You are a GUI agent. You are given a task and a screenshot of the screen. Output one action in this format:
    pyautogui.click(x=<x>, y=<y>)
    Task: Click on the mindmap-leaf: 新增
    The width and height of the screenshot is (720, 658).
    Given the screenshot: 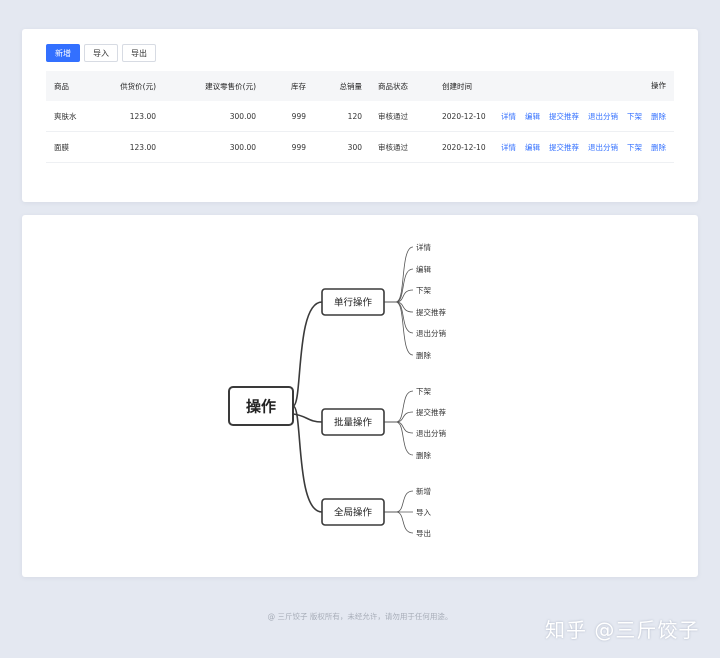 What is the action you would take?
    pyautogui.click(x=423, y=491)
    